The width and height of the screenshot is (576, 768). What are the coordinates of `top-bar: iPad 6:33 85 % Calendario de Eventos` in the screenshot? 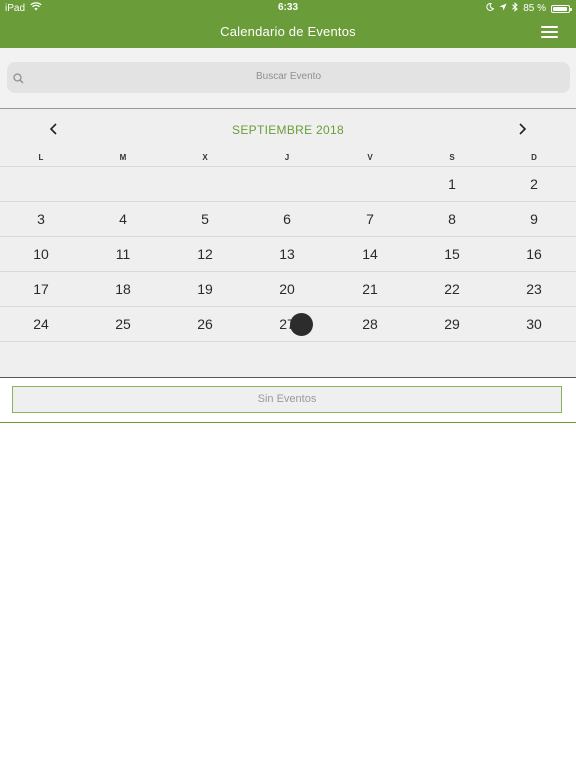 It's located at (288, 24).